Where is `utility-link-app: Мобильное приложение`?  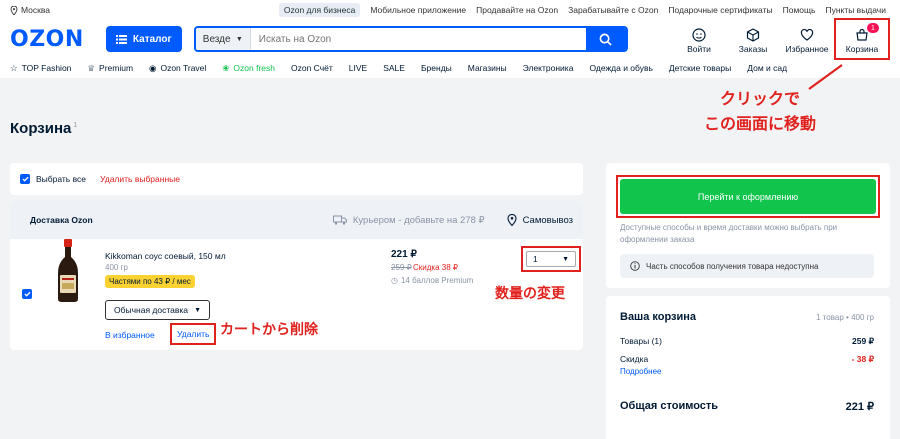
utility-link-app: Мобильное приложение is located at coordinates (418, 10).